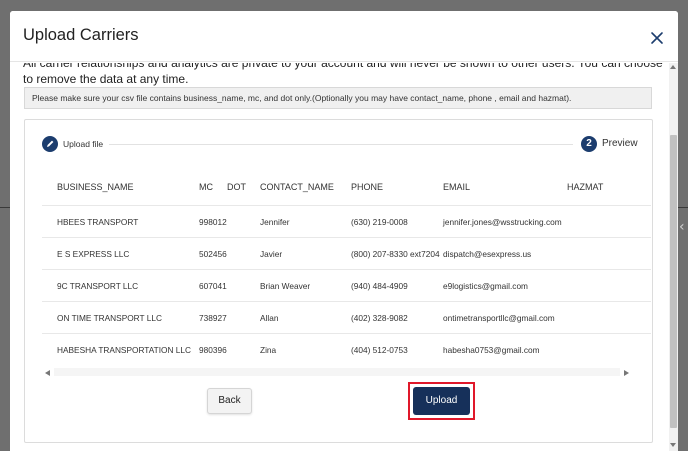  I want to click on cell-mc: 738927, so click(213, 318).